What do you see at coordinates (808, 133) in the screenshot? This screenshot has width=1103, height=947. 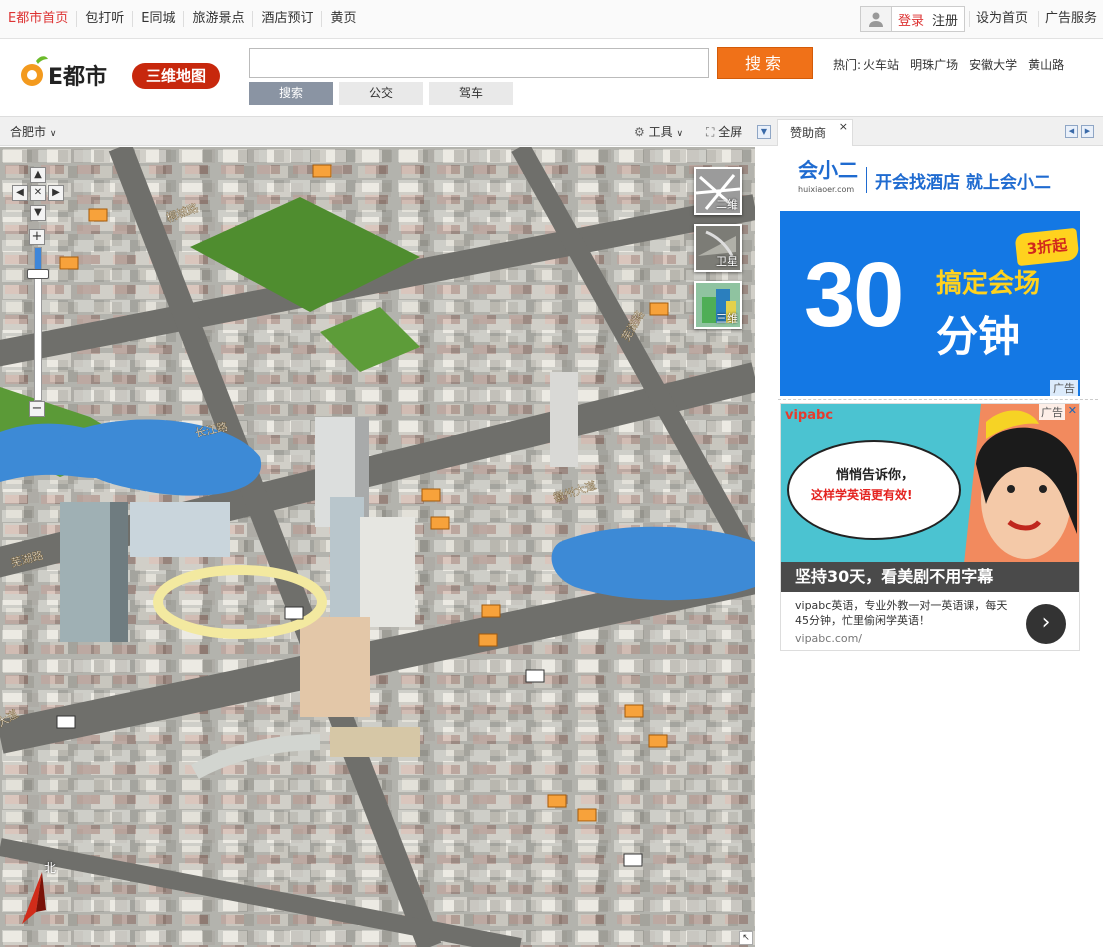 I see `sponsor-tab-label: 赞助商` at bounding box center [808, 133].